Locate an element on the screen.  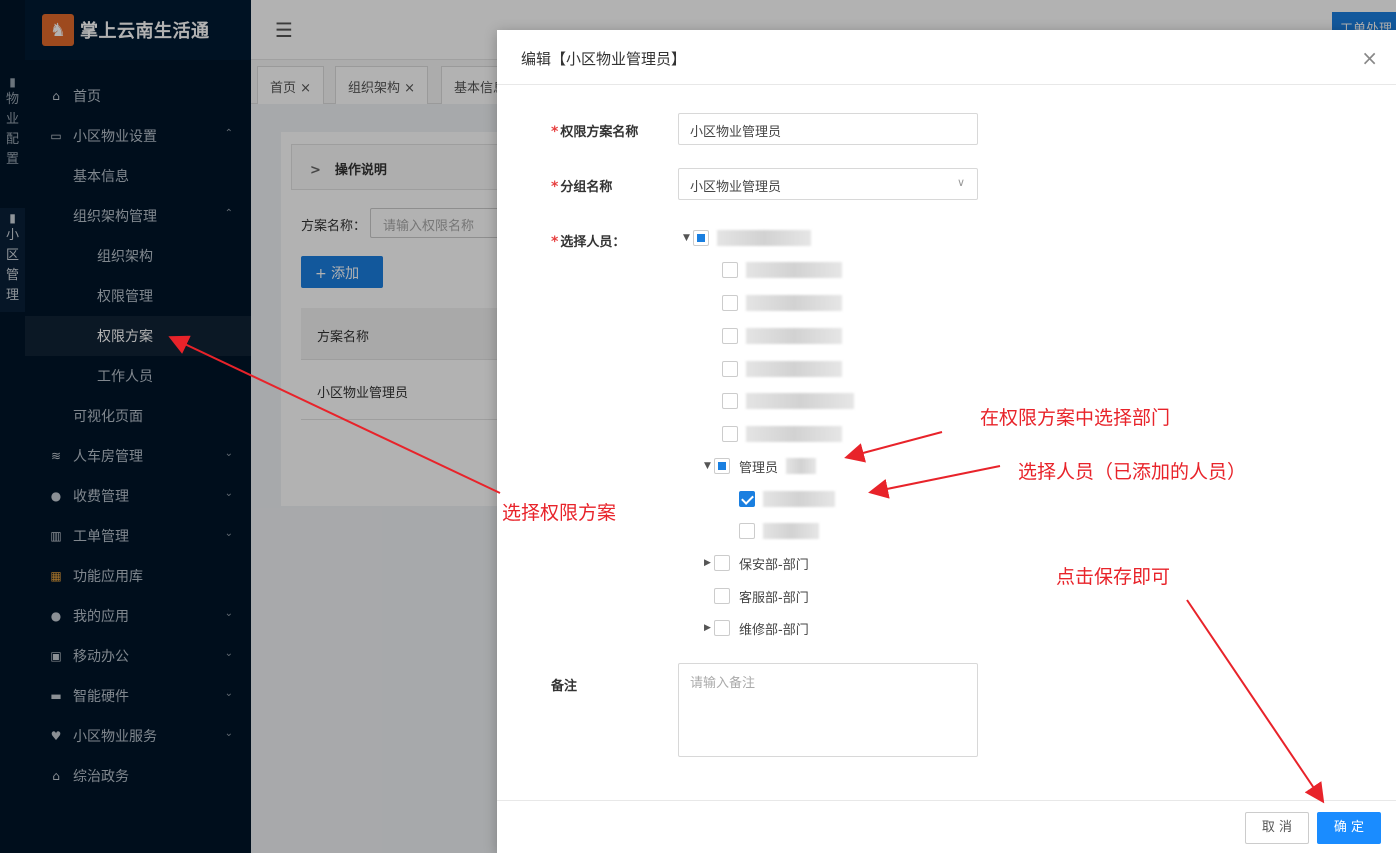
annotation-select-scheme: 选择权限方案 is located at coordinates (559, 513).